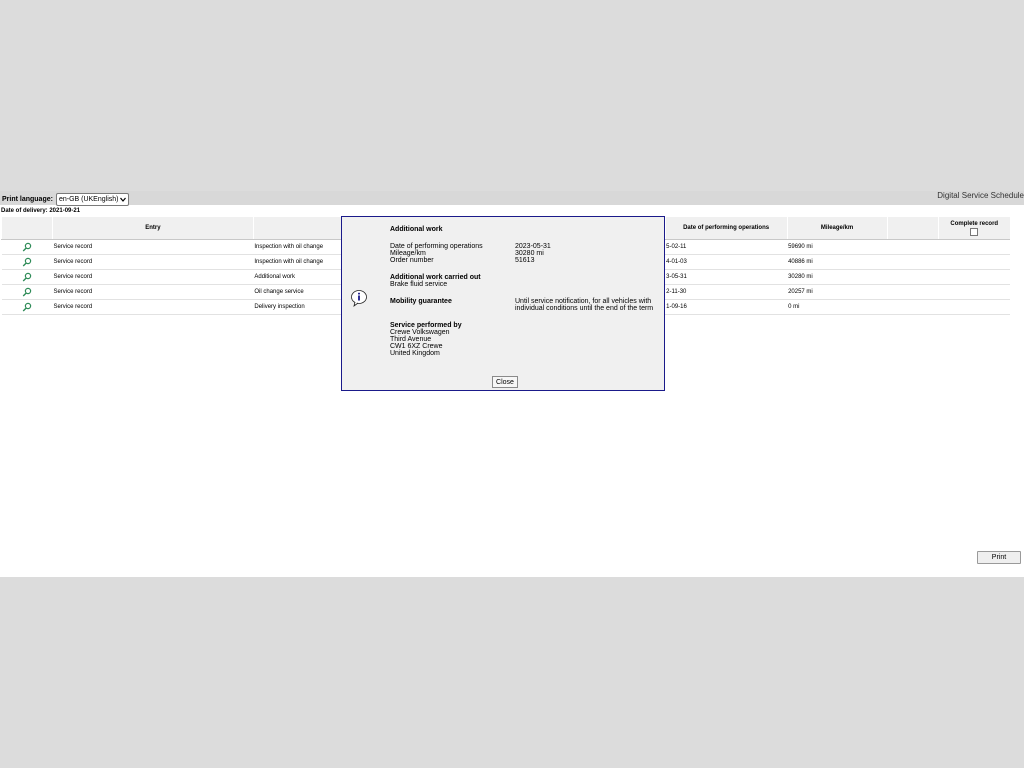 The height and width of the screenshot is (768, 1024). I want to click on mileage-row: Mileage/km 30280 mi, so click(525, 253).